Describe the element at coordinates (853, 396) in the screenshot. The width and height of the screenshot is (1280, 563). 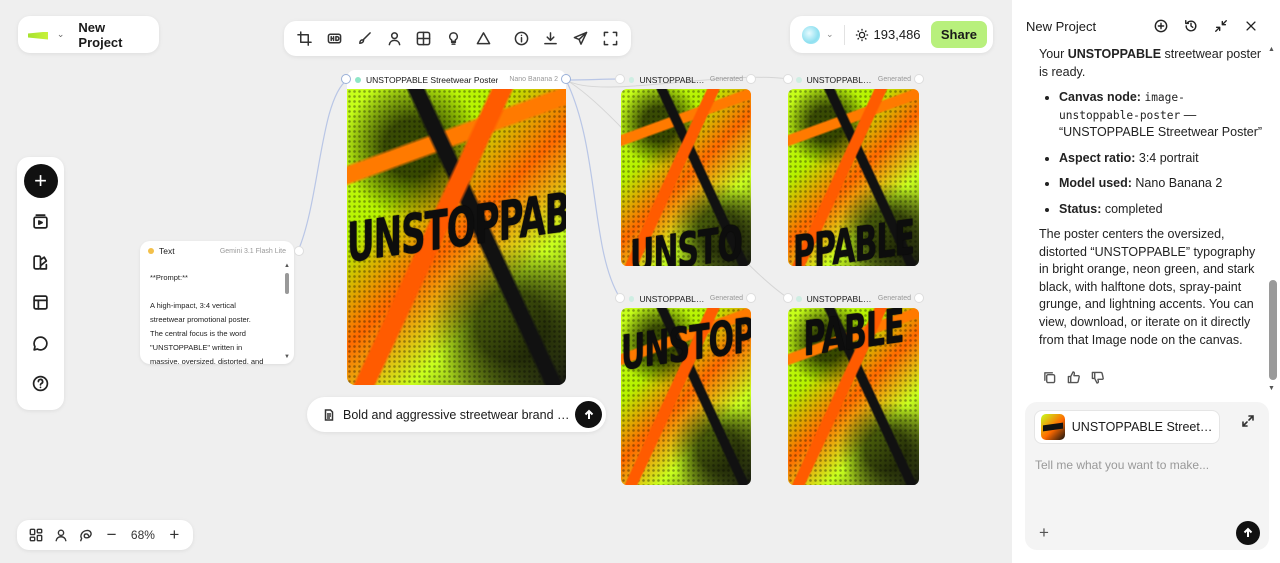
I see `generated-image: PABLE` at that location.